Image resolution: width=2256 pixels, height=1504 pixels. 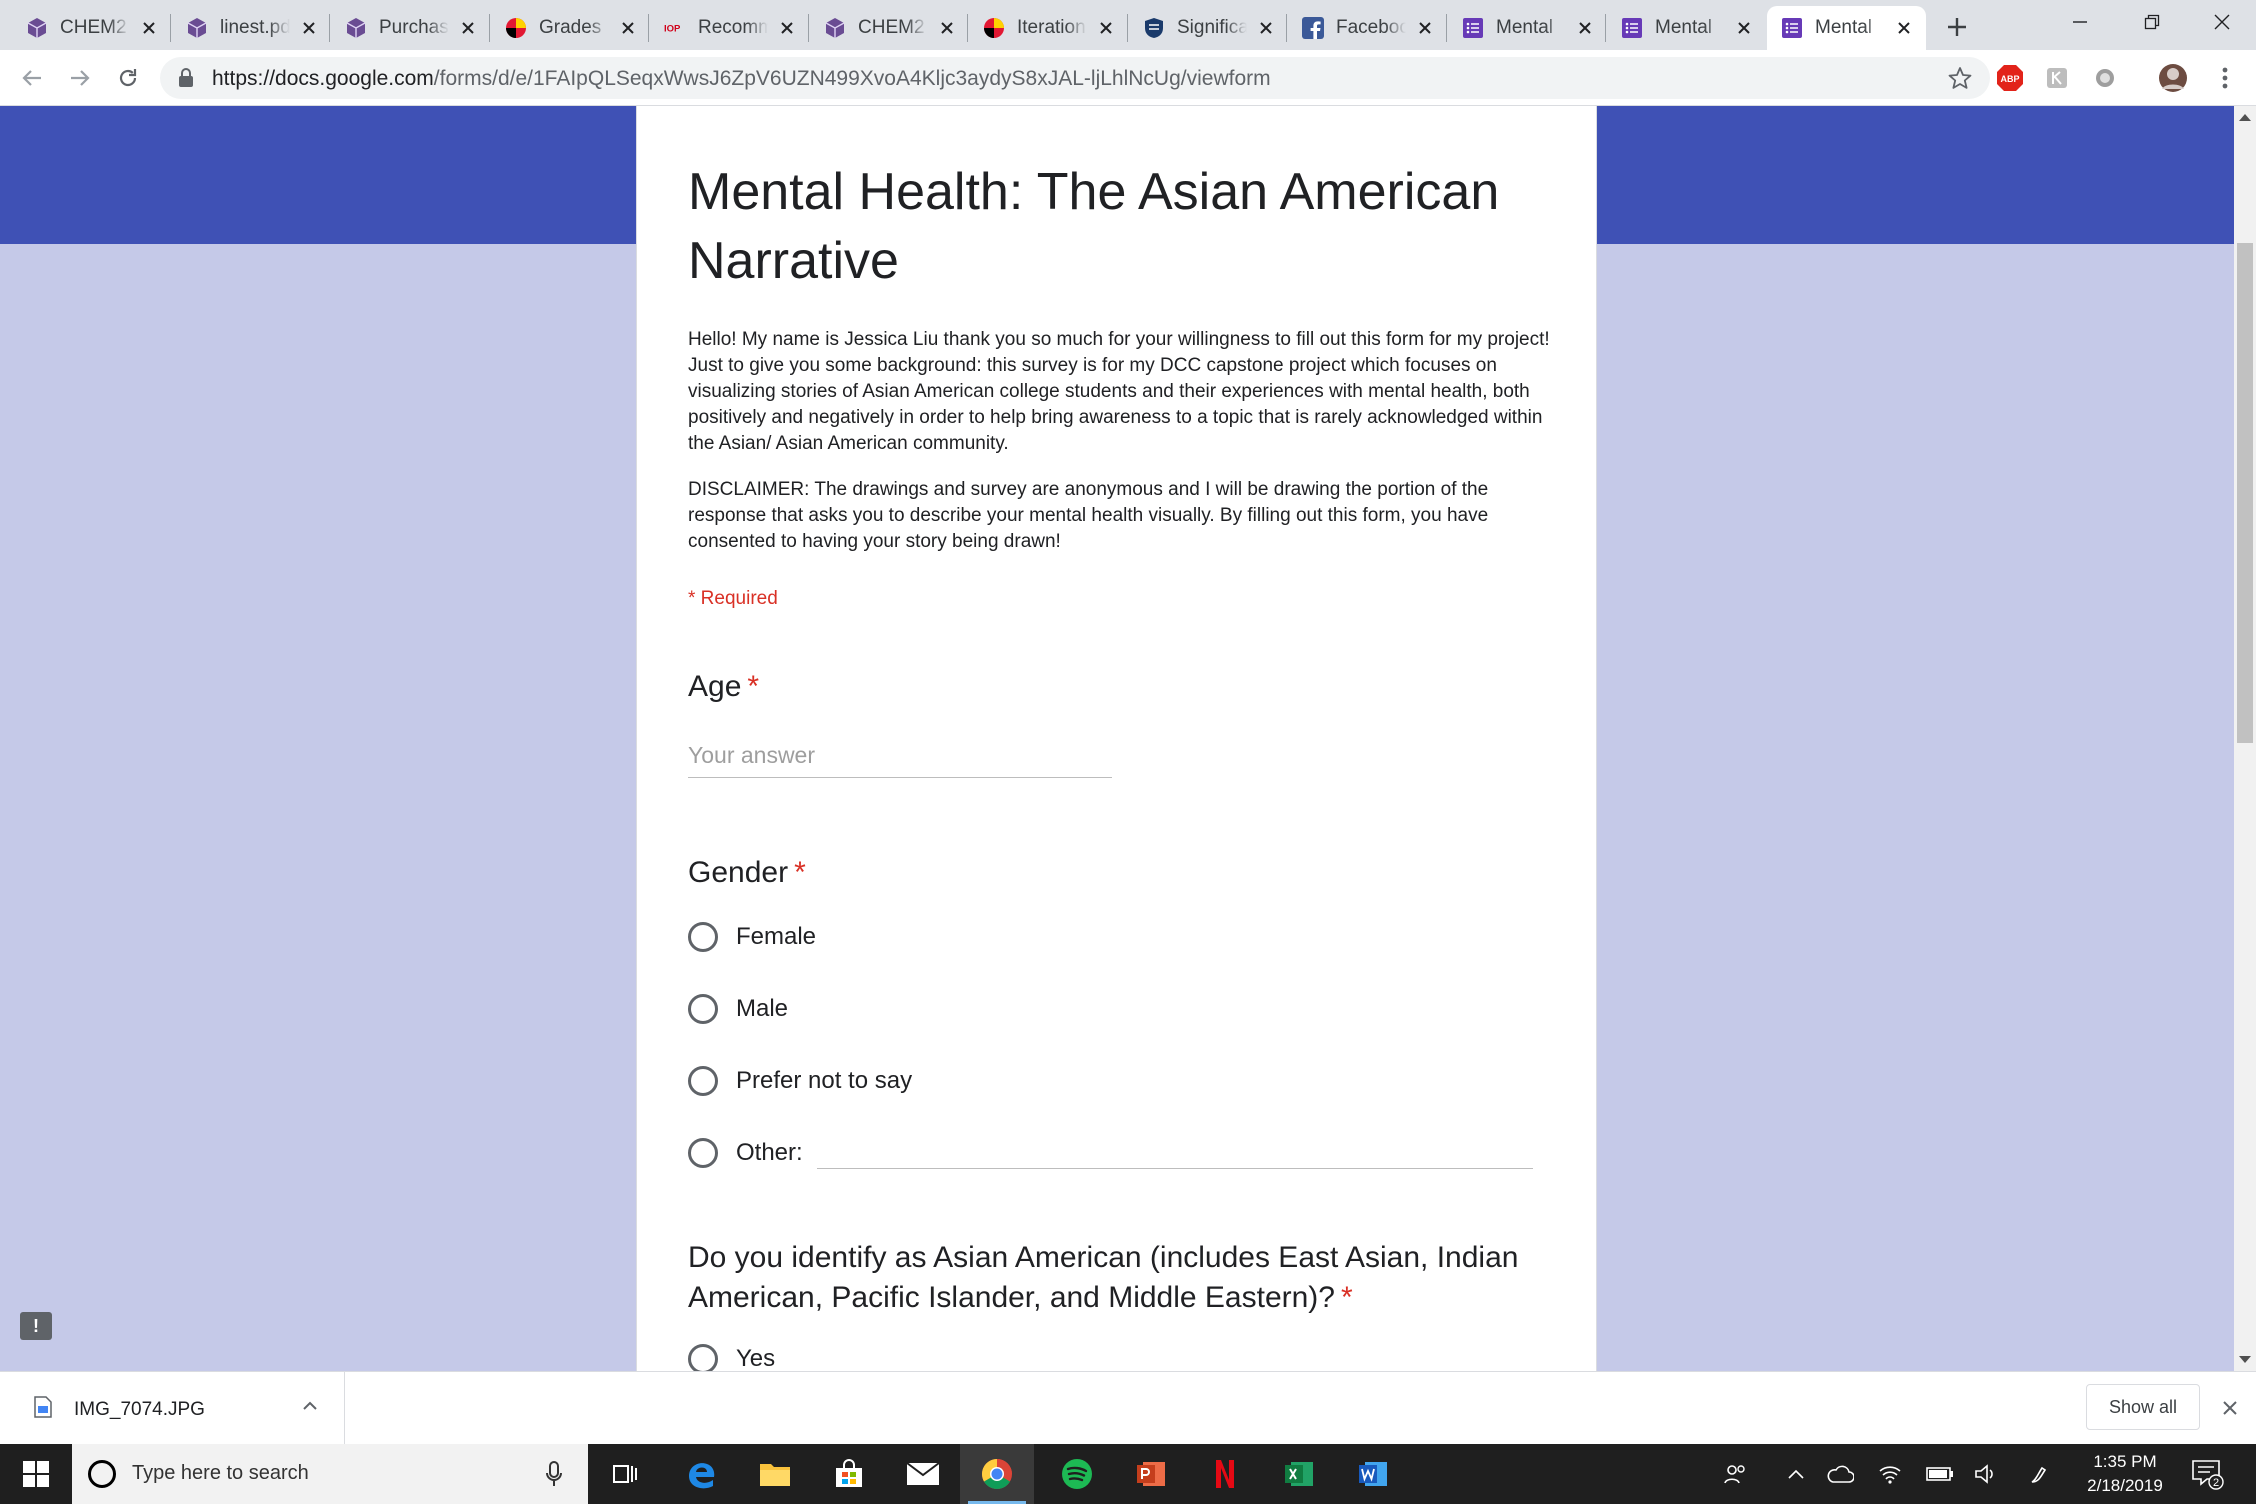 I want to click on scroll-down-arrow-icon, so click(x=2245, y=1359).